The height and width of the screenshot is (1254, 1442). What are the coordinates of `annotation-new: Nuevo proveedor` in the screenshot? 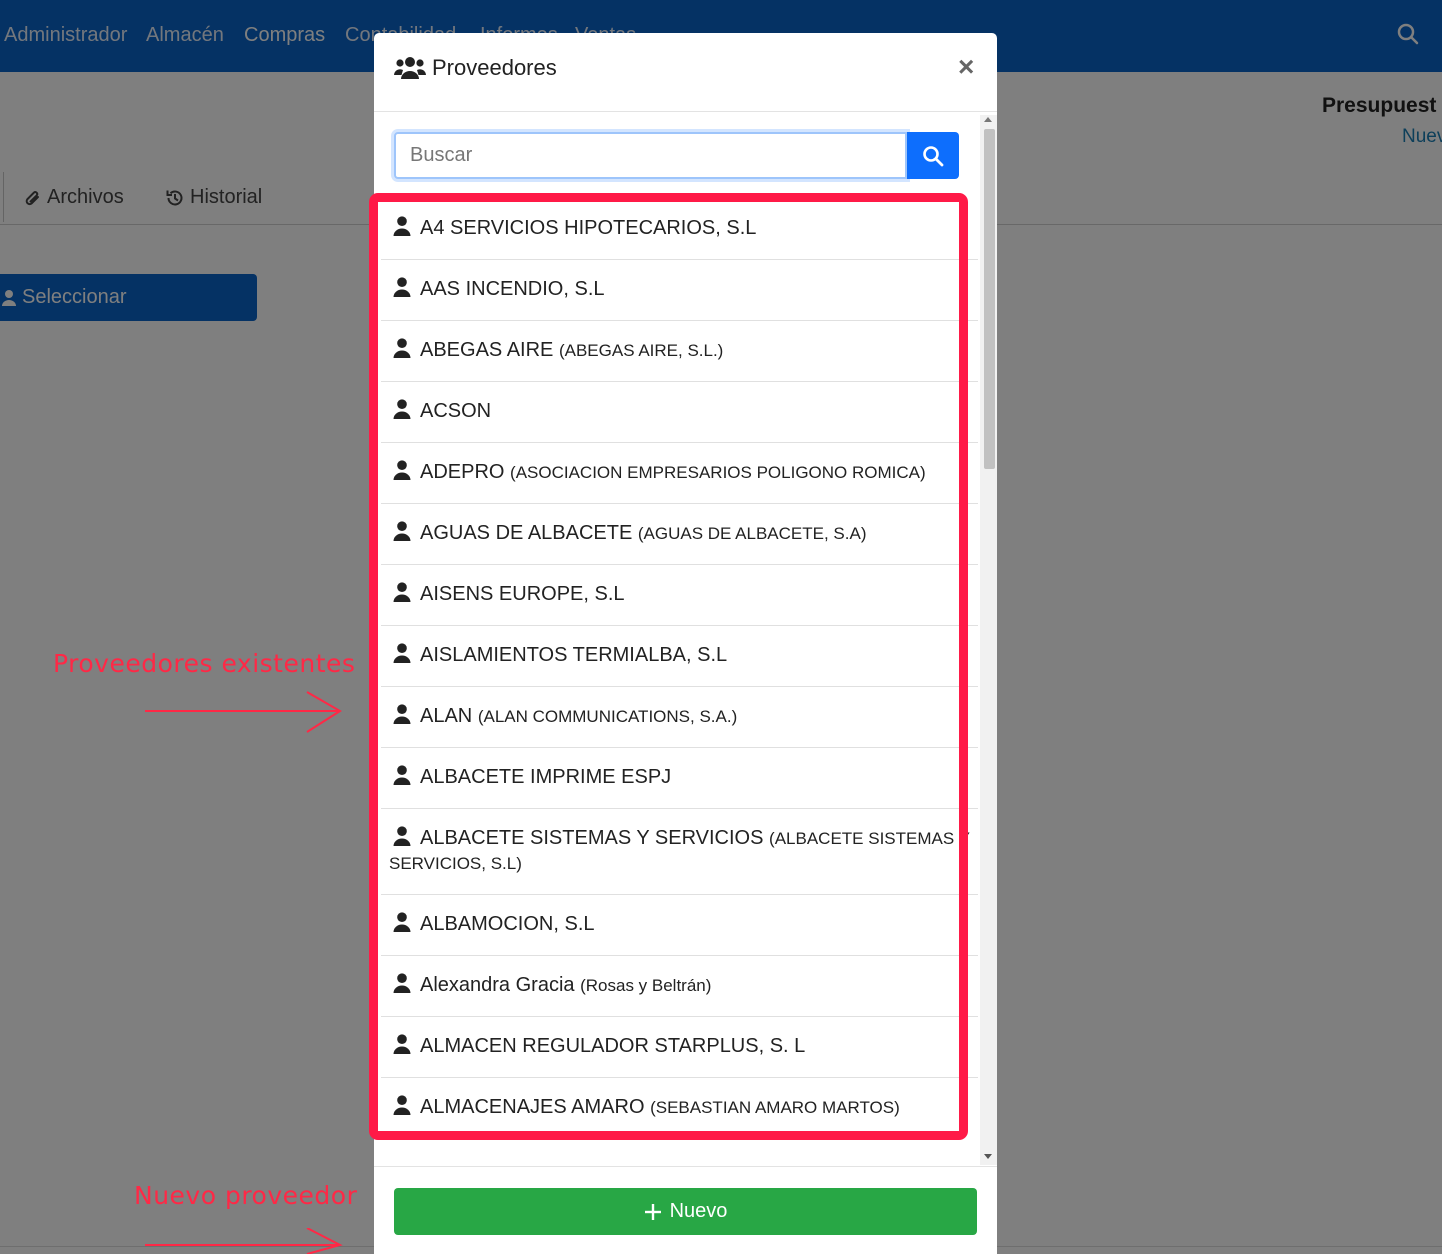 It's located at (246, 1195).